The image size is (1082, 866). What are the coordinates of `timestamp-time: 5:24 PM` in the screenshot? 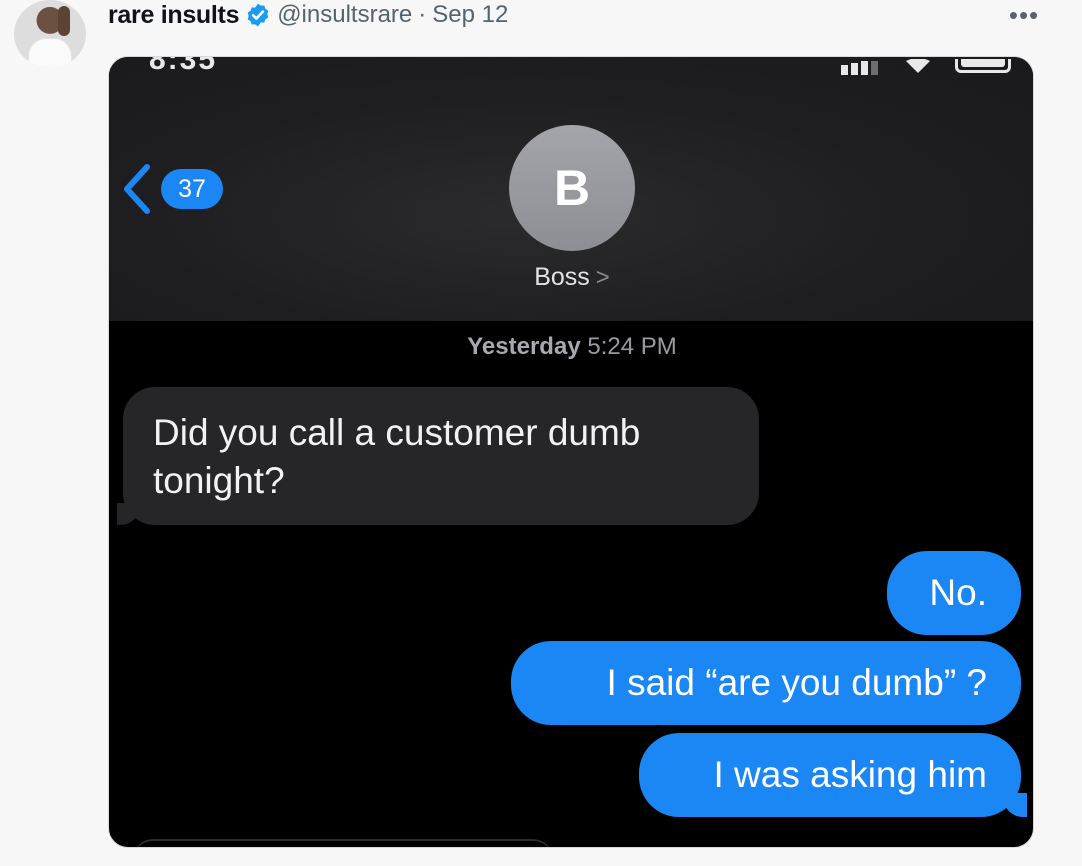 It's located at (632, 346).